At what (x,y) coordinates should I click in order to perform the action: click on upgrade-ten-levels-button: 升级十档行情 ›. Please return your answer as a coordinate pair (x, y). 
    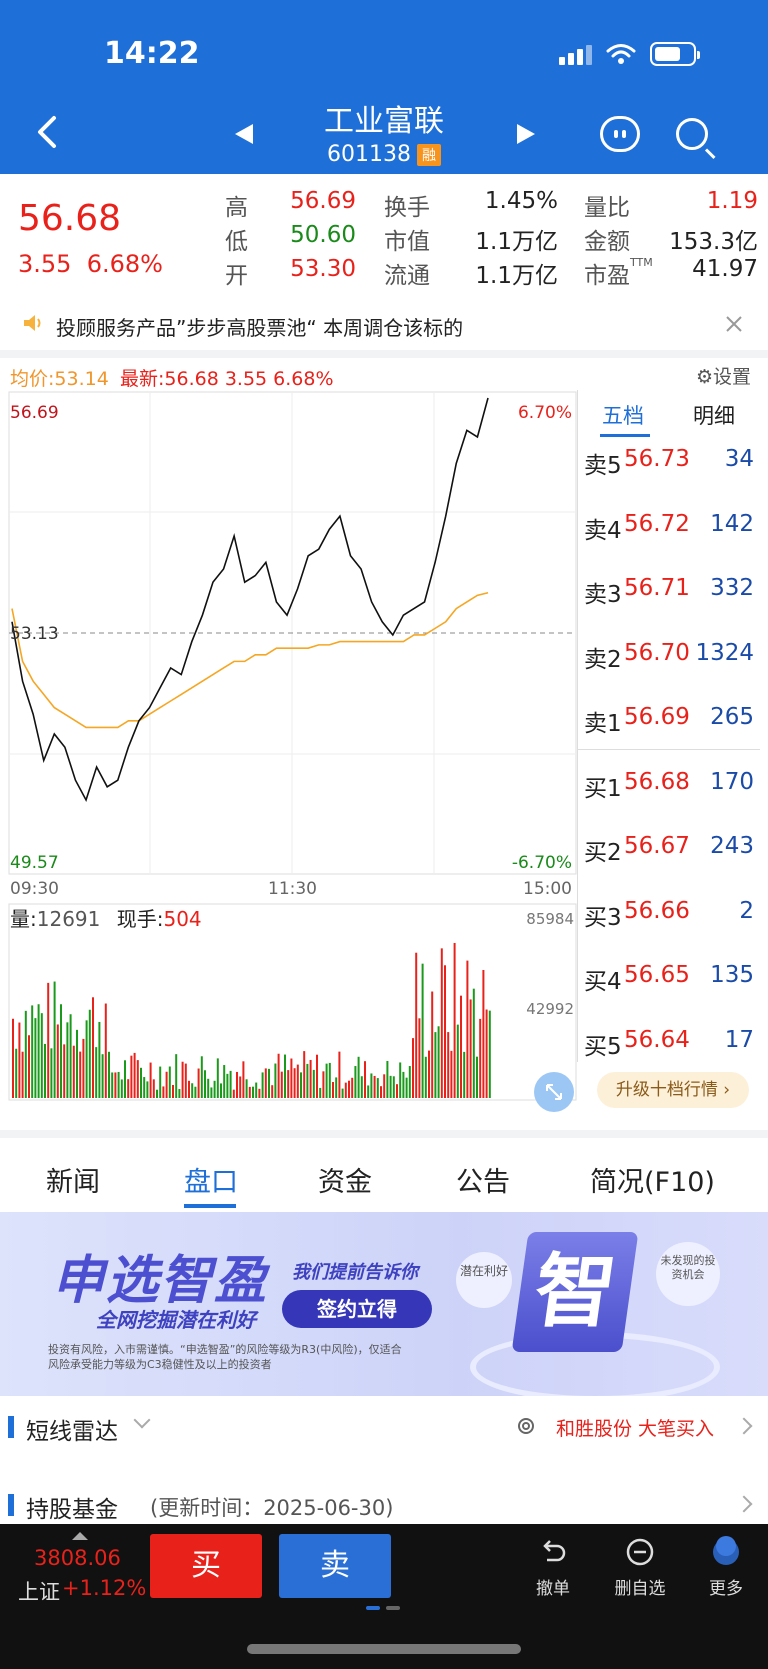
    Looking at the image, I should click on (673, 1090).